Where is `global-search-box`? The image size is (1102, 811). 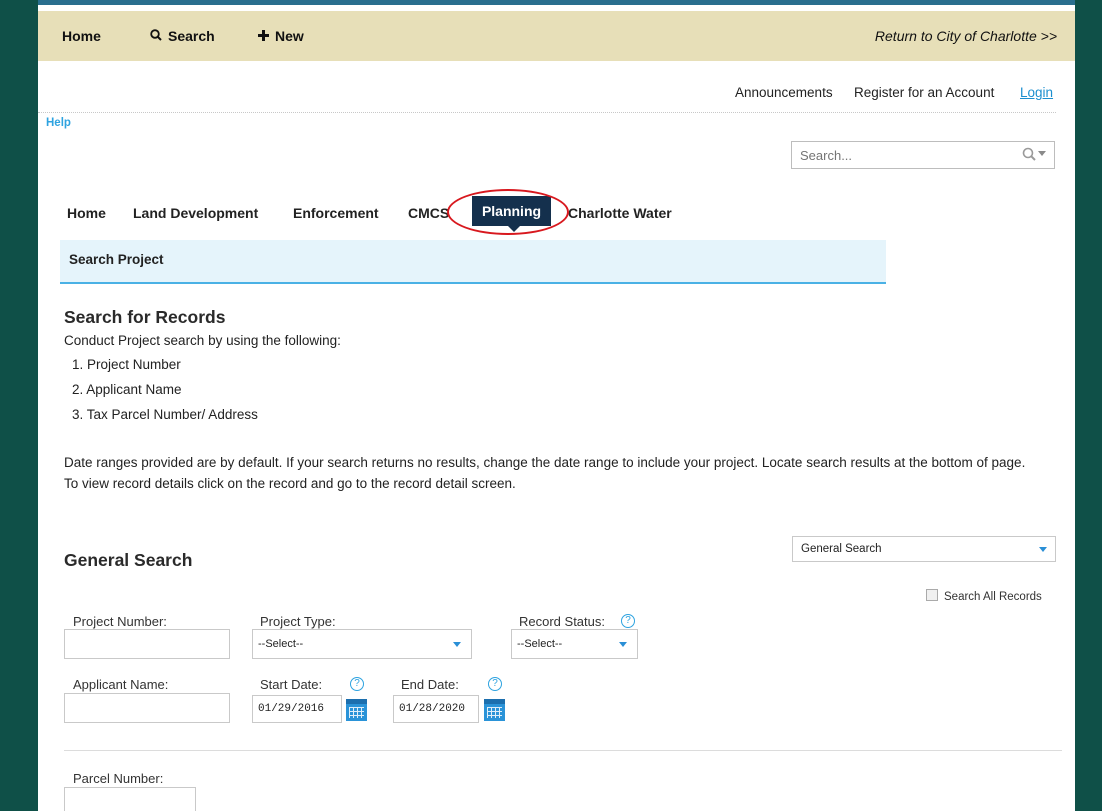 global-search-box is located at coordinates (923, 155).